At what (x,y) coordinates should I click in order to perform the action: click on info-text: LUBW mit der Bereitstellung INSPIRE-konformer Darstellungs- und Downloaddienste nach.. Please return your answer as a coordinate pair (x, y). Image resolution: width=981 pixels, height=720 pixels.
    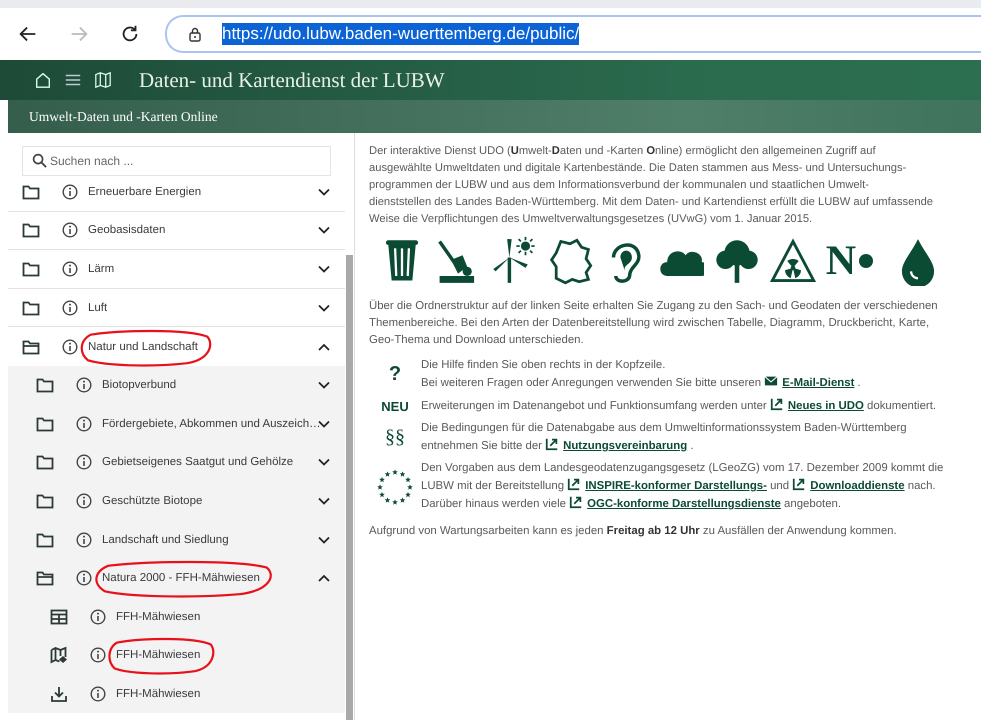
    Looking at the image, I should click on (682, 486).